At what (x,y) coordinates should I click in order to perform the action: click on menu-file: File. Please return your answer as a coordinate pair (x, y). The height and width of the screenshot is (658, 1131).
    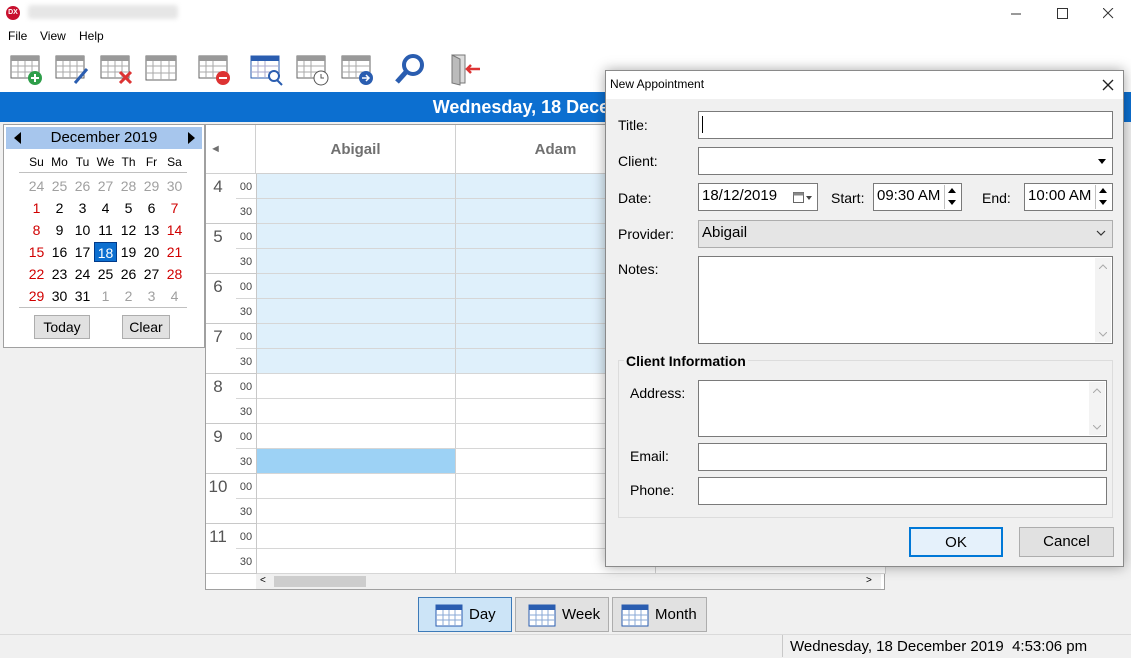
    Looking at the image, I should click on (17, 36).